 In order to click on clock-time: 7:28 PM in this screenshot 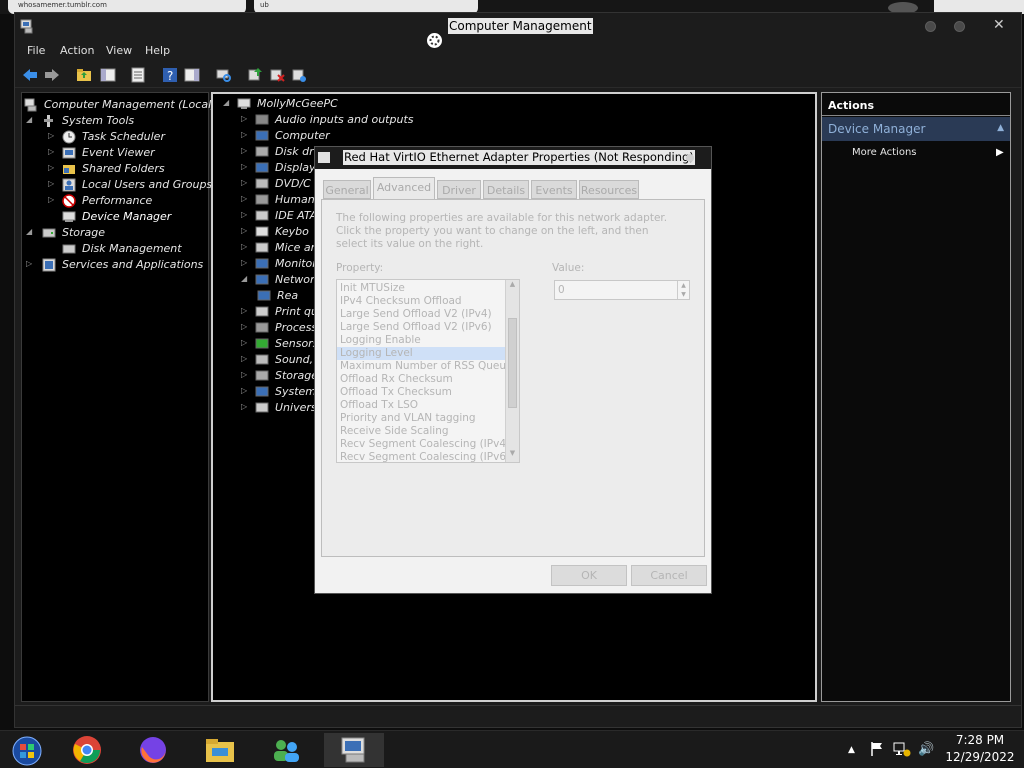, I will do `click(980, 740)`.